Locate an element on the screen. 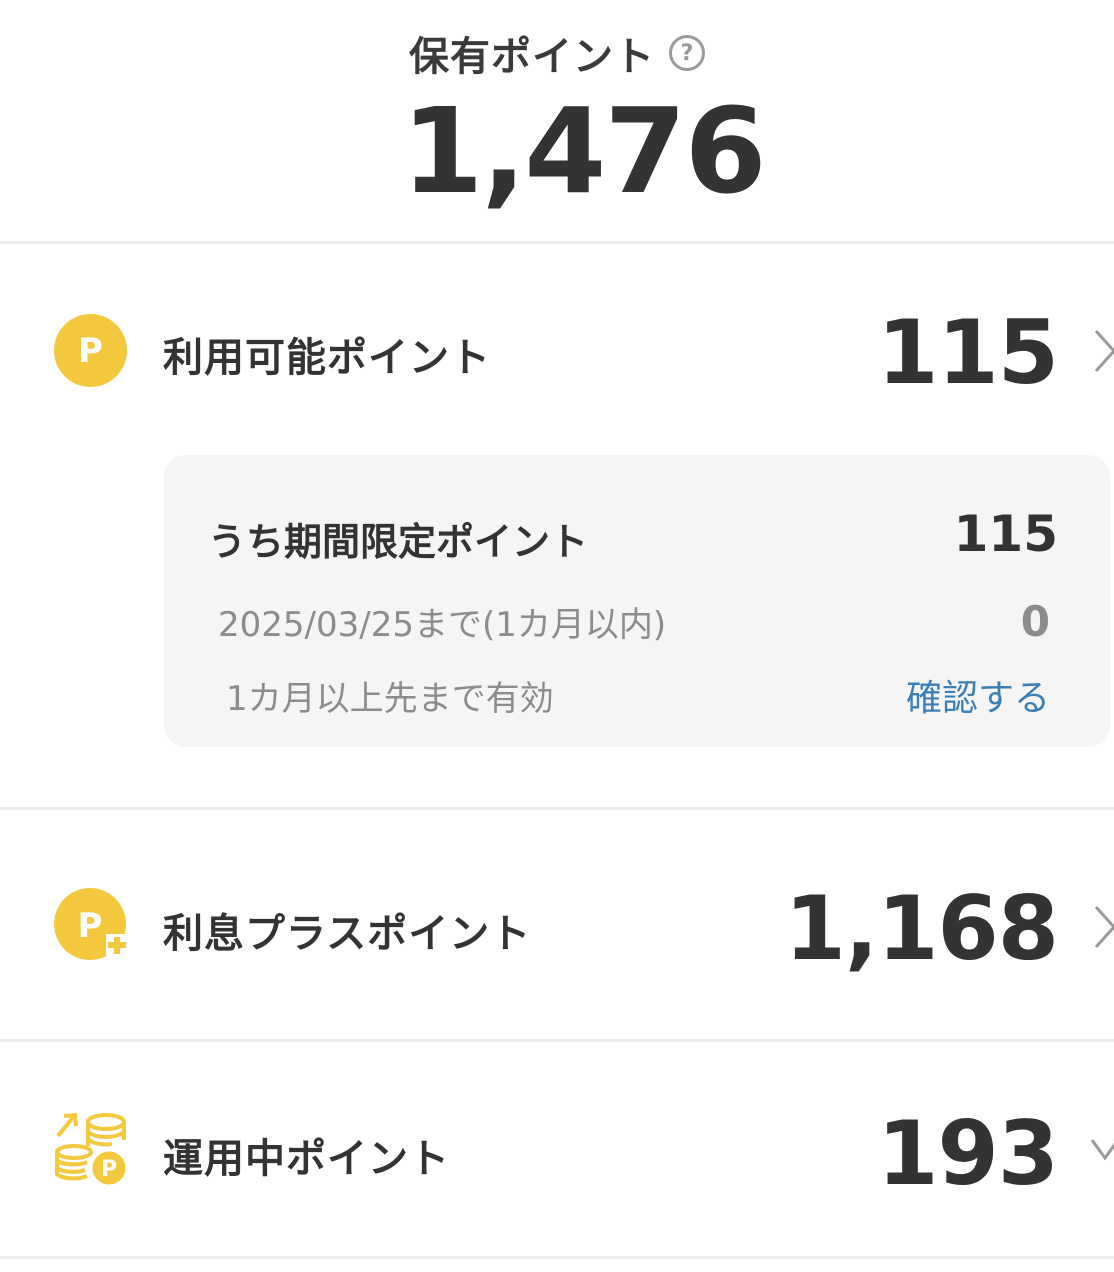 The height and width of the screenshot is (1272, 1114). available-points-row: P 利用可能ポイント 115 is located at coordinates (557, 333).